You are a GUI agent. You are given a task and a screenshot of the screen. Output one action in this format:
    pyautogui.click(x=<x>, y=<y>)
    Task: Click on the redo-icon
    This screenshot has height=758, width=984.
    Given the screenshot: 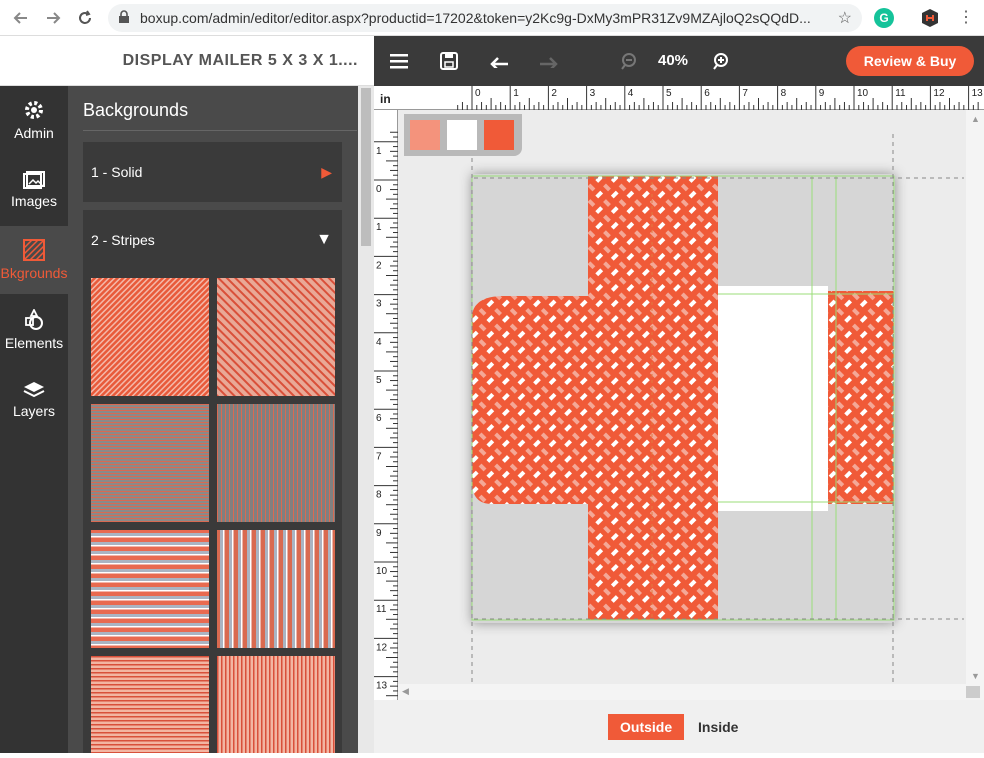 What is the action you would take?
    pyautogui.click(x=549, y=61)
    